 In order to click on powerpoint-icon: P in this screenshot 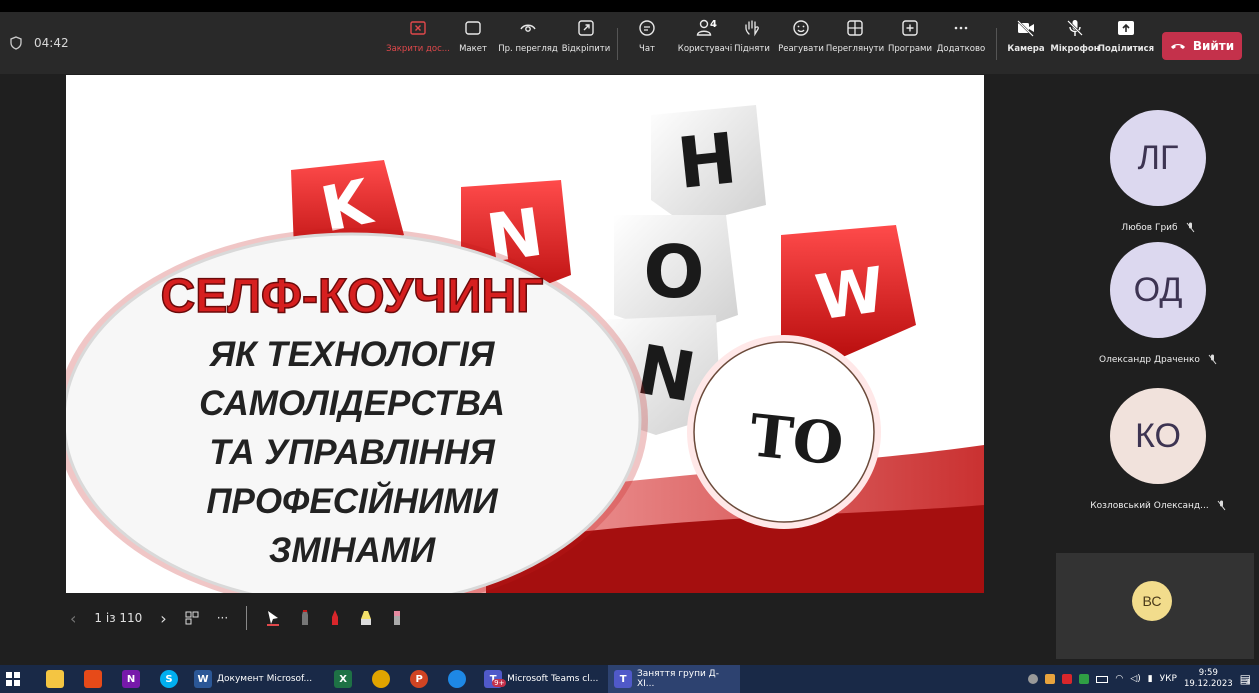, I will do `click(419, 679)`.